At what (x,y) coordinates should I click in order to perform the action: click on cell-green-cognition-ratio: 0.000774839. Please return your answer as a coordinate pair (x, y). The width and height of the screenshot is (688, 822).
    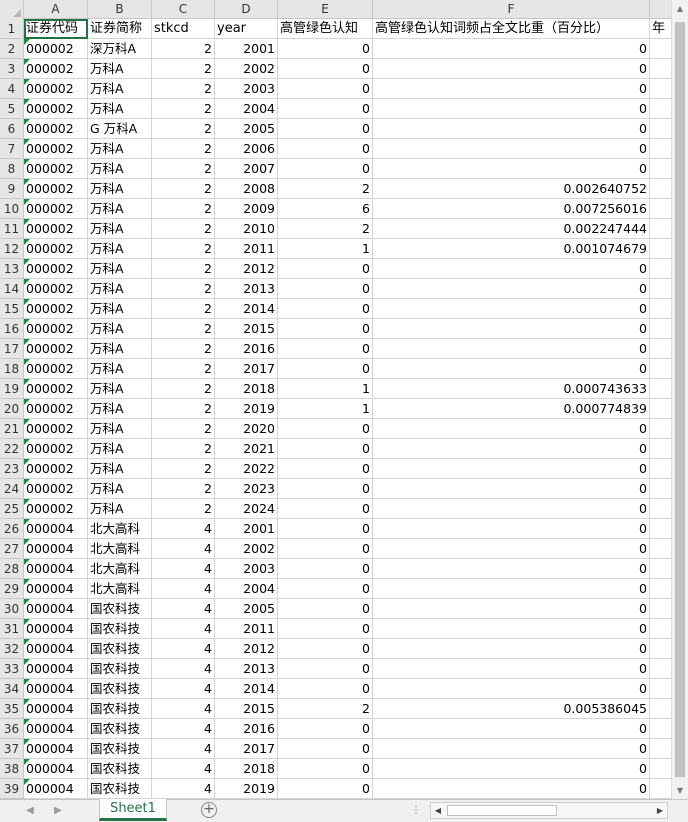
    Looking at the image, I should click on (511, 409).